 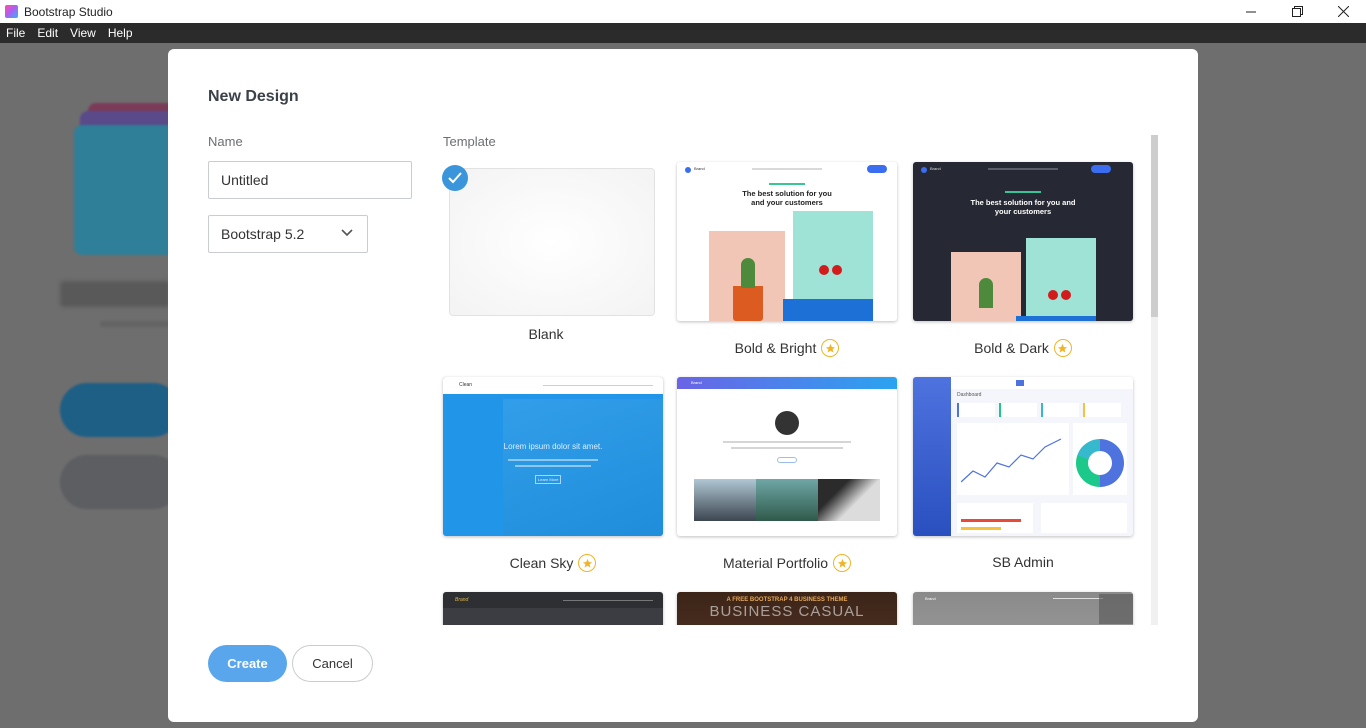 I want to click on background-secondary-button, so click(x=120, y=482).